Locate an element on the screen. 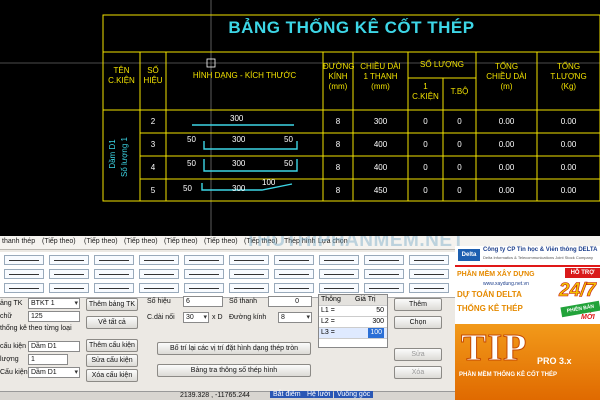 Image resolution: width=600 pixels, height=400 pixels. cell-ck: 0 is located at coordinates (425, 144).